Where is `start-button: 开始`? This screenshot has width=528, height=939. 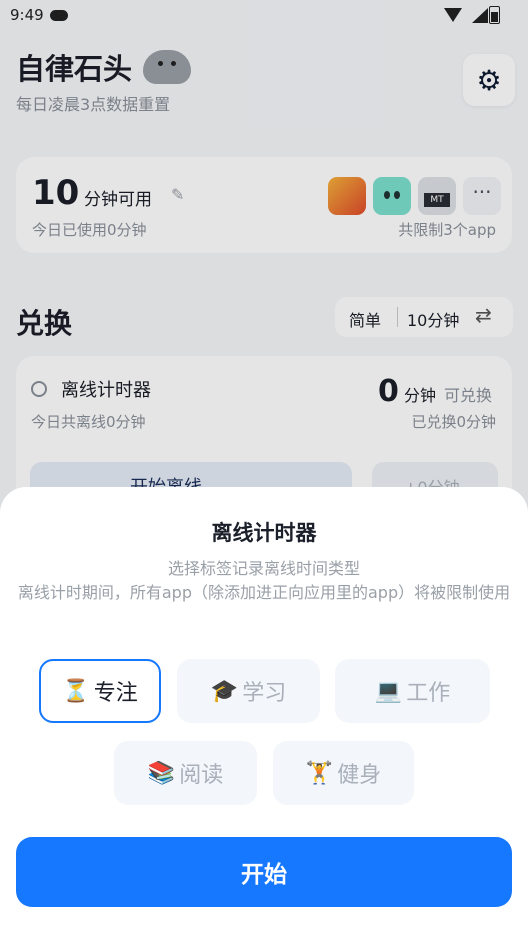 start-button: 开始 is located at coordinates (264, 872).